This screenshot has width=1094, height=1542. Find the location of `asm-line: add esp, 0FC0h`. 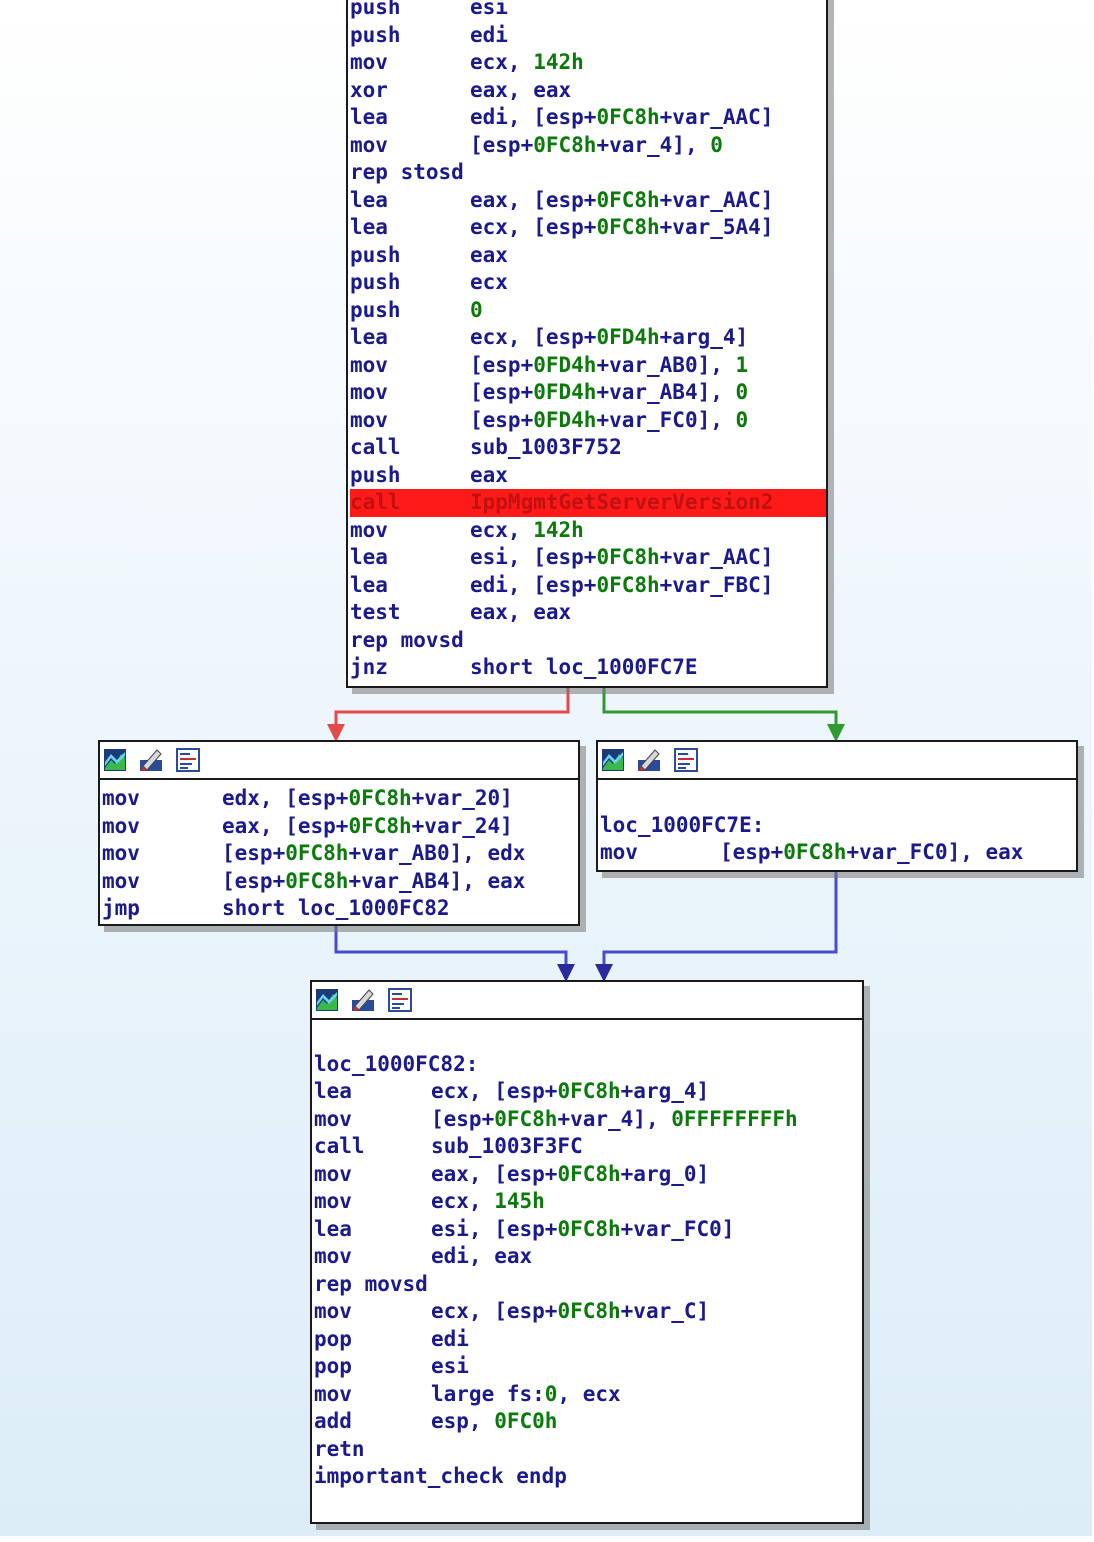

asm-line: add esp, 0FC0h is located at coordinates (588, 1422).